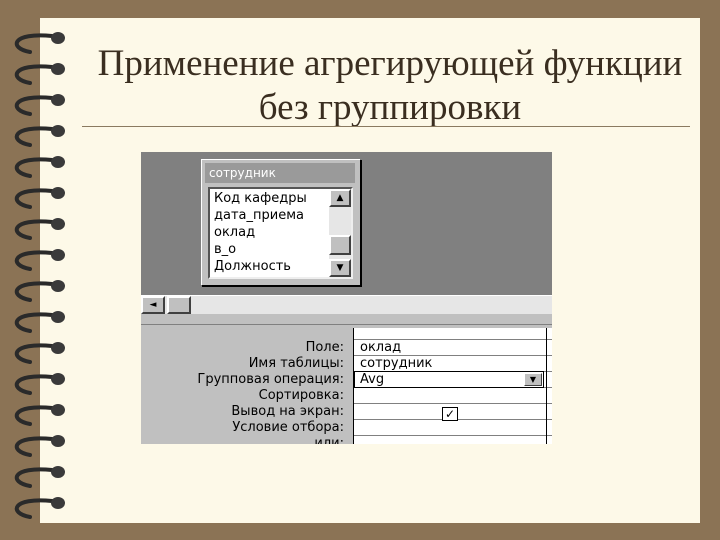  What do you see at coordinates (390, 63) in the screenshot?
I see `title-line-1: Применение агрегирующей функции` at bounding box center [390, 63].